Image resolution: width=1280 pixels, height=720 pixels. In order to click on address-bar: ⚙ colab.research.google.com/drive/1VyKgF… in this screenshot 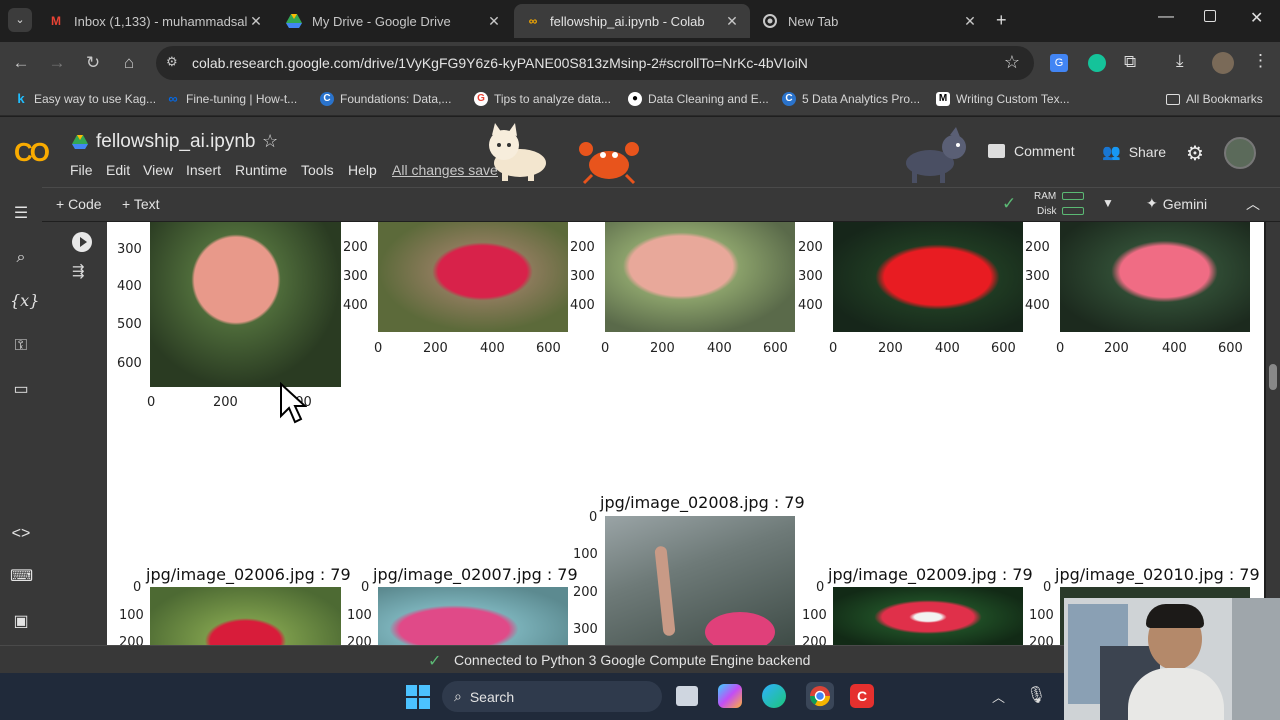, I will do `click(595, 63)`.